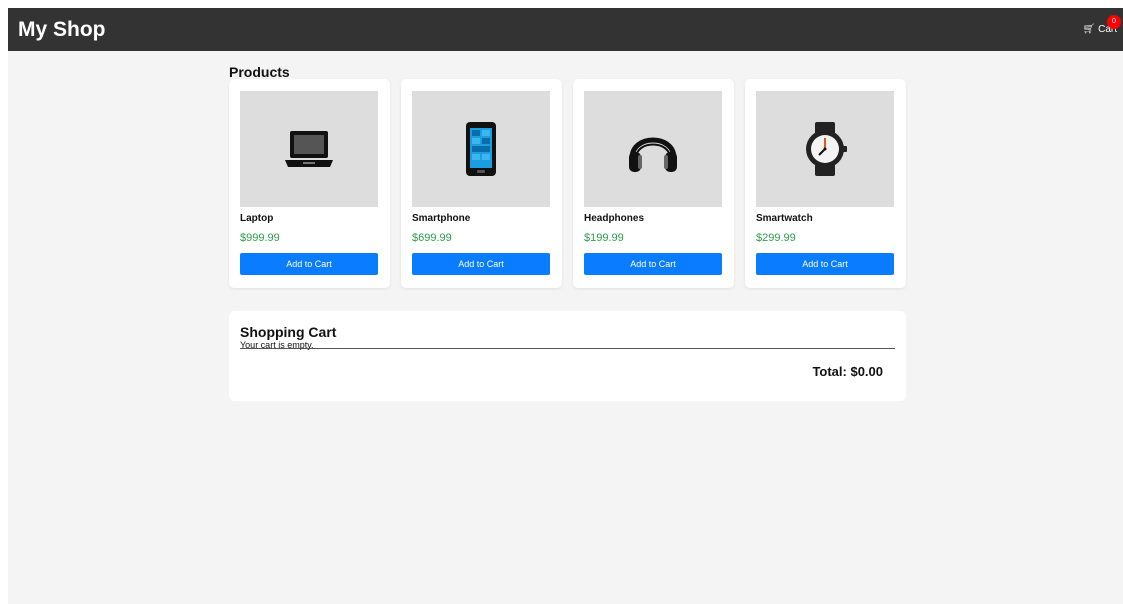 The height and width of the screenshot is (604, 1123). I want to click on product-name: Headphones, so click(614, 218).